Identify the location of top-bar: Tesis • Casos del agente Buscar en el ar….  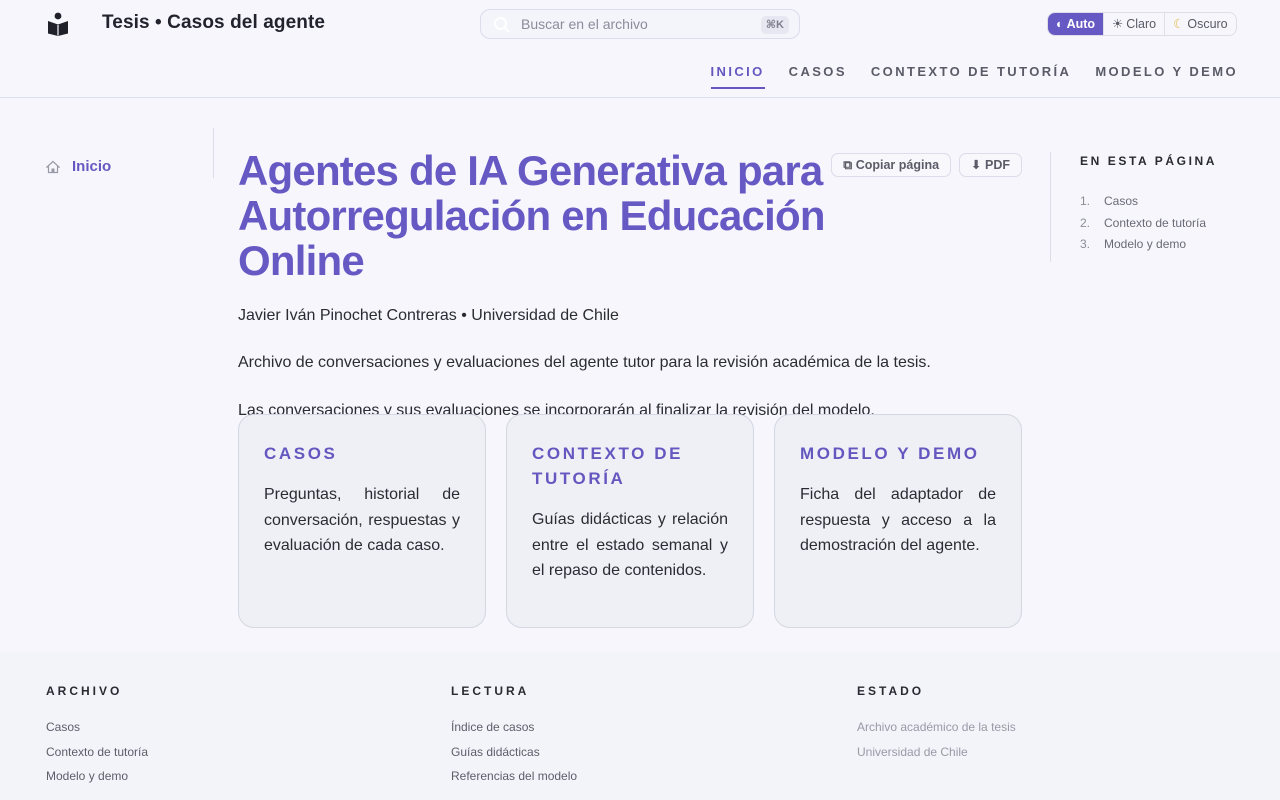
(640, 49).